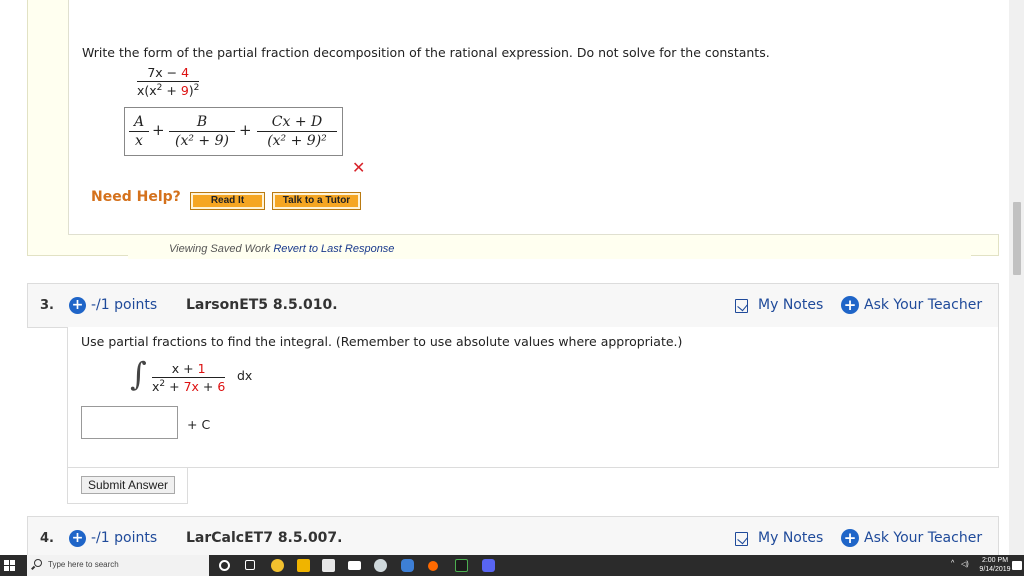  Describe the element at coordinates (380, 565) in the screenshot. I see `settings-icon` at that location.